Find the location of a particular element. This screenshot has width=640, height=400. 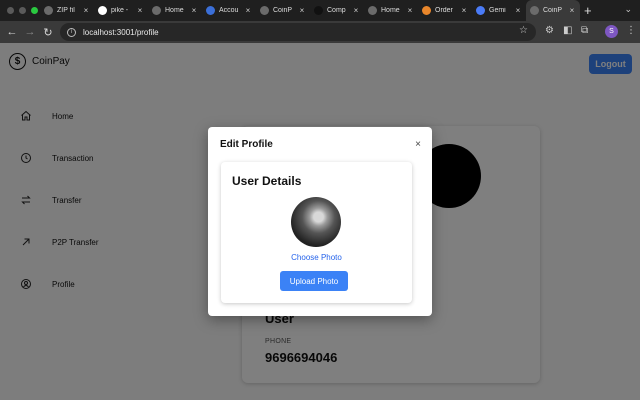

browser-tab: ZIP fil × is located at coordinates (67, 10).